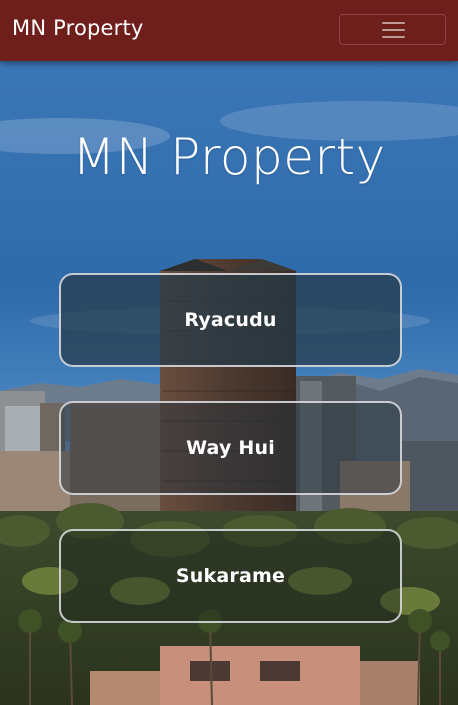 The image size is (458, 705). I want to click on property-button-label: Ryacudu, so click(230, 320).